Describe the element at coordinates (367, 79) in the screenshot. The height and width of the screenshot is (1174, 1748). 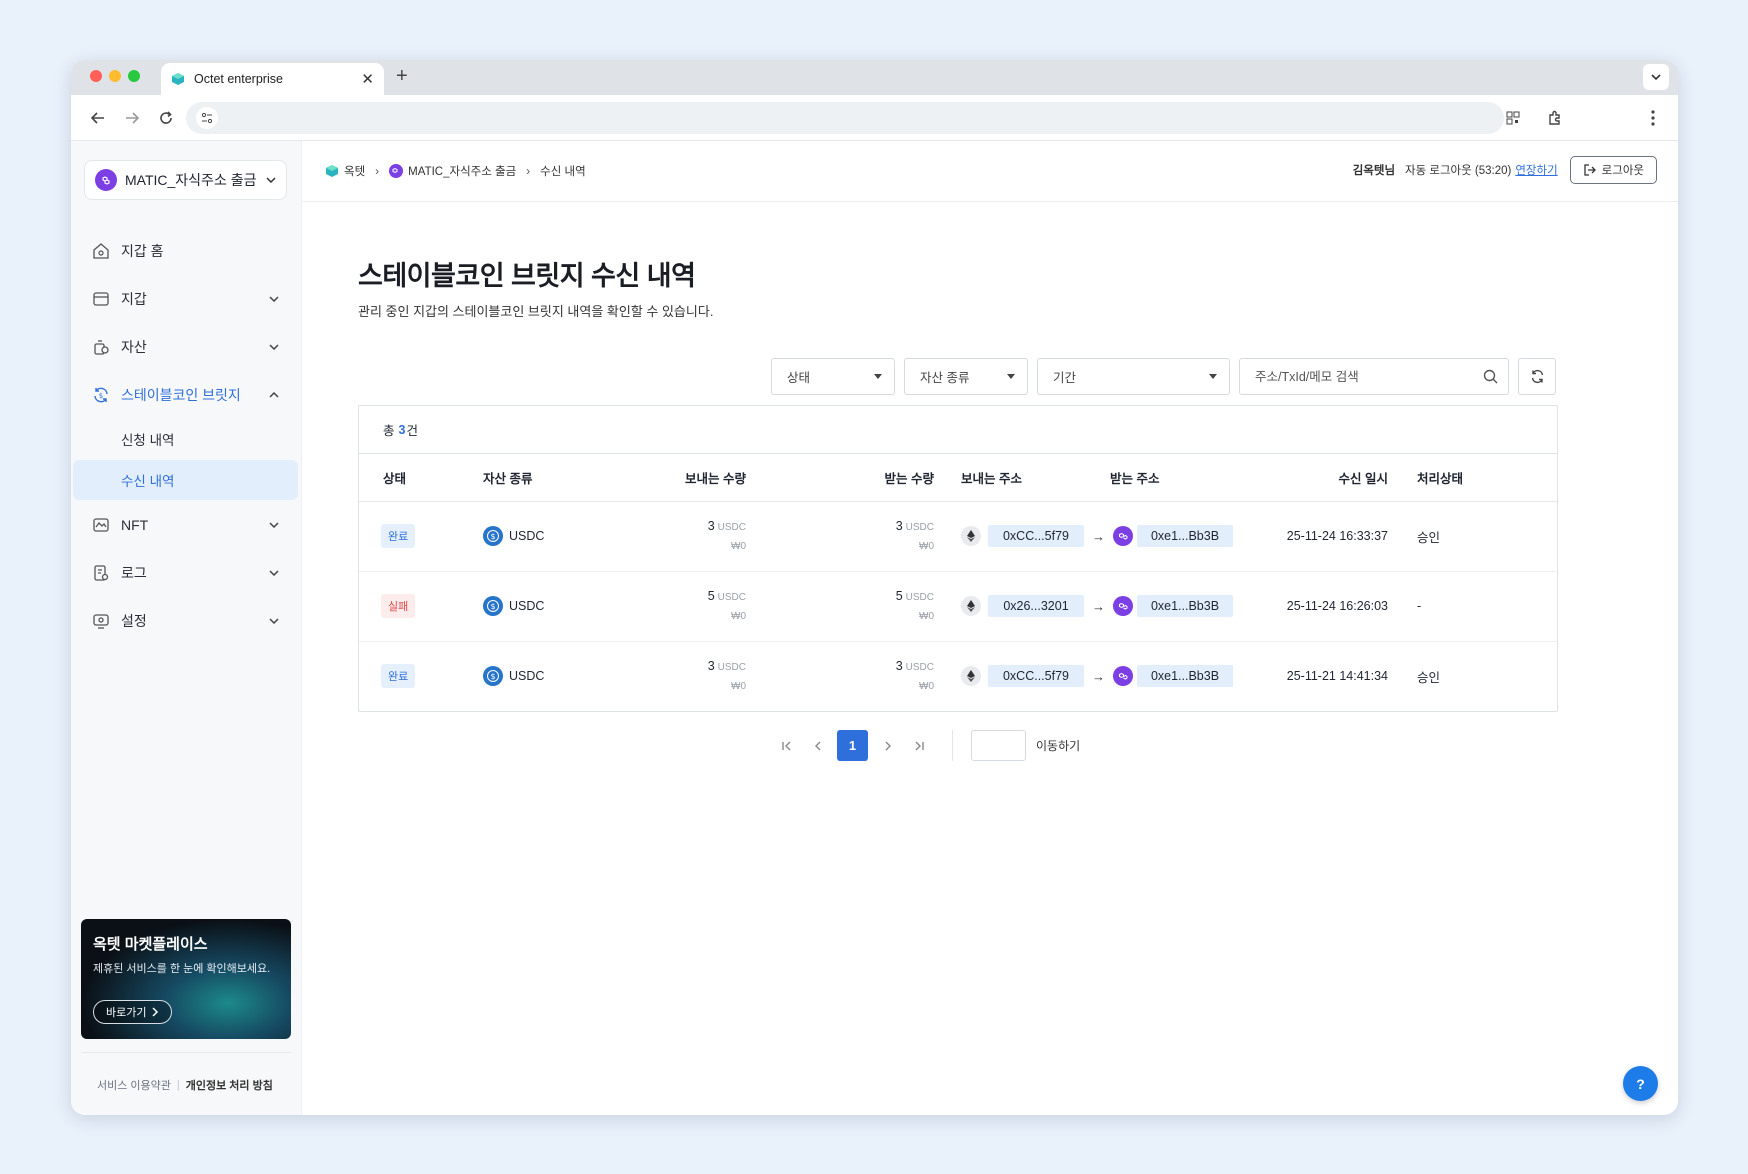
I see `tab-close-icon: ✕` at that location.